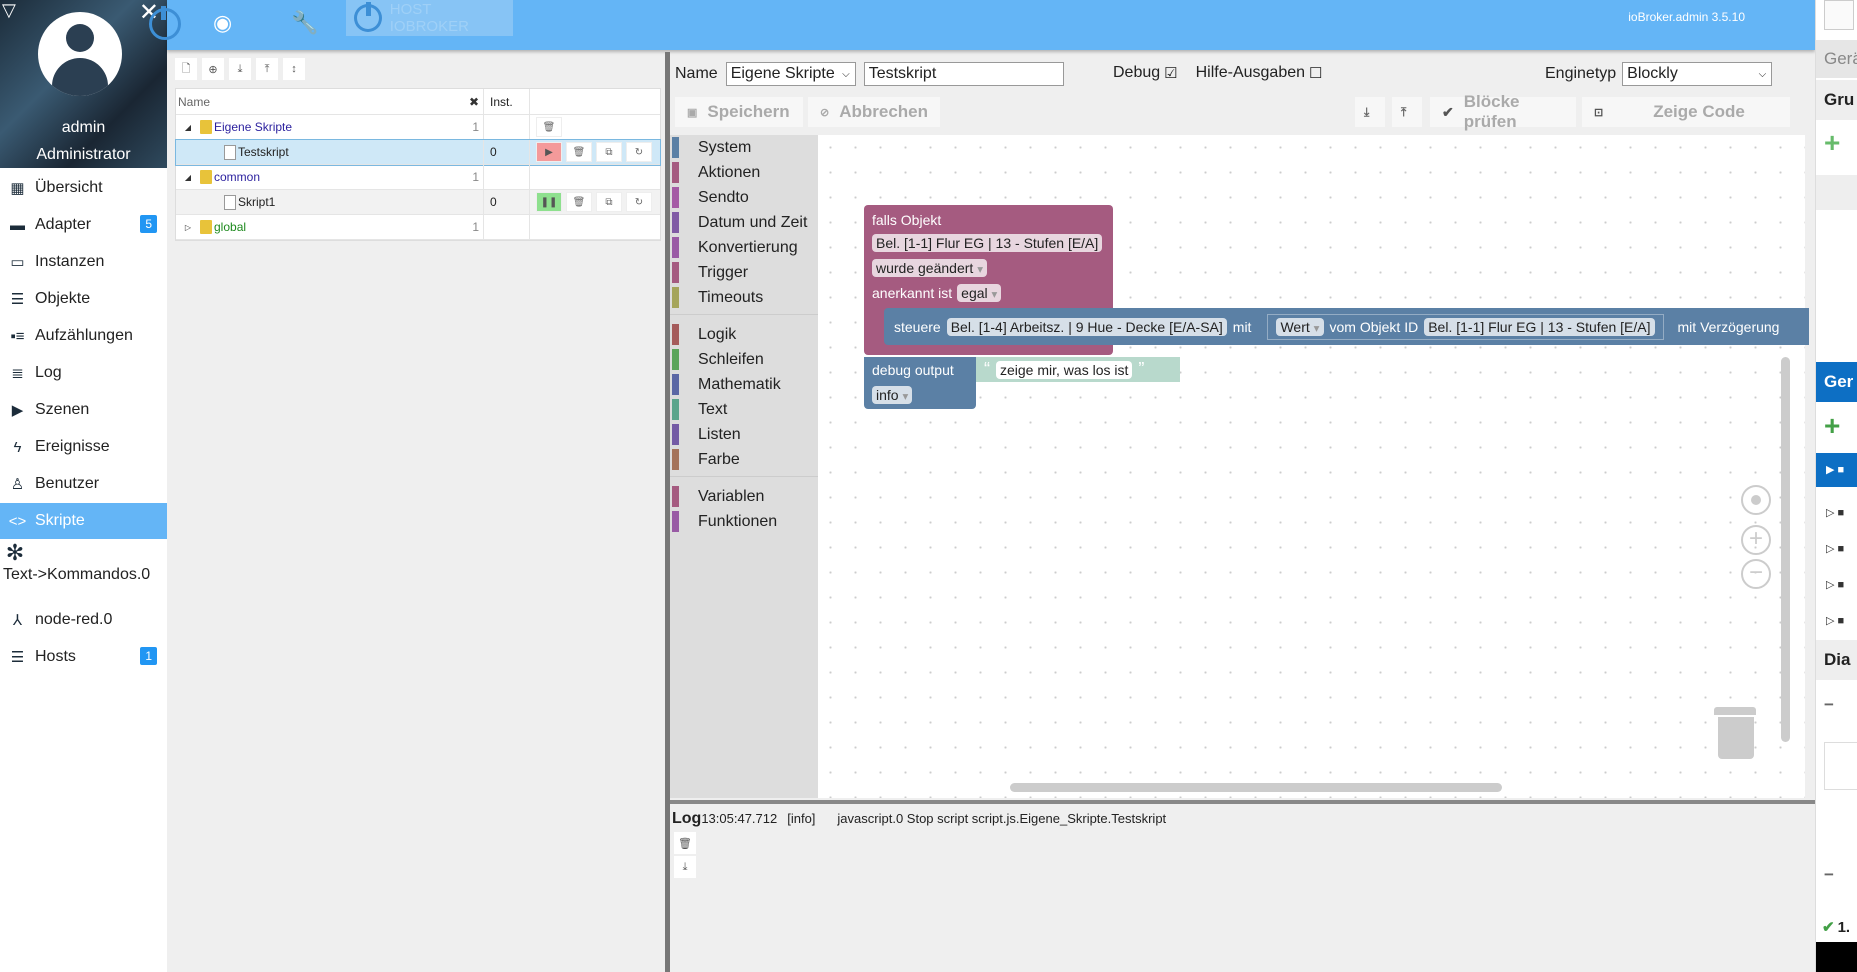  I want to click on toolbox-category-text: Text, so click(744, 409).